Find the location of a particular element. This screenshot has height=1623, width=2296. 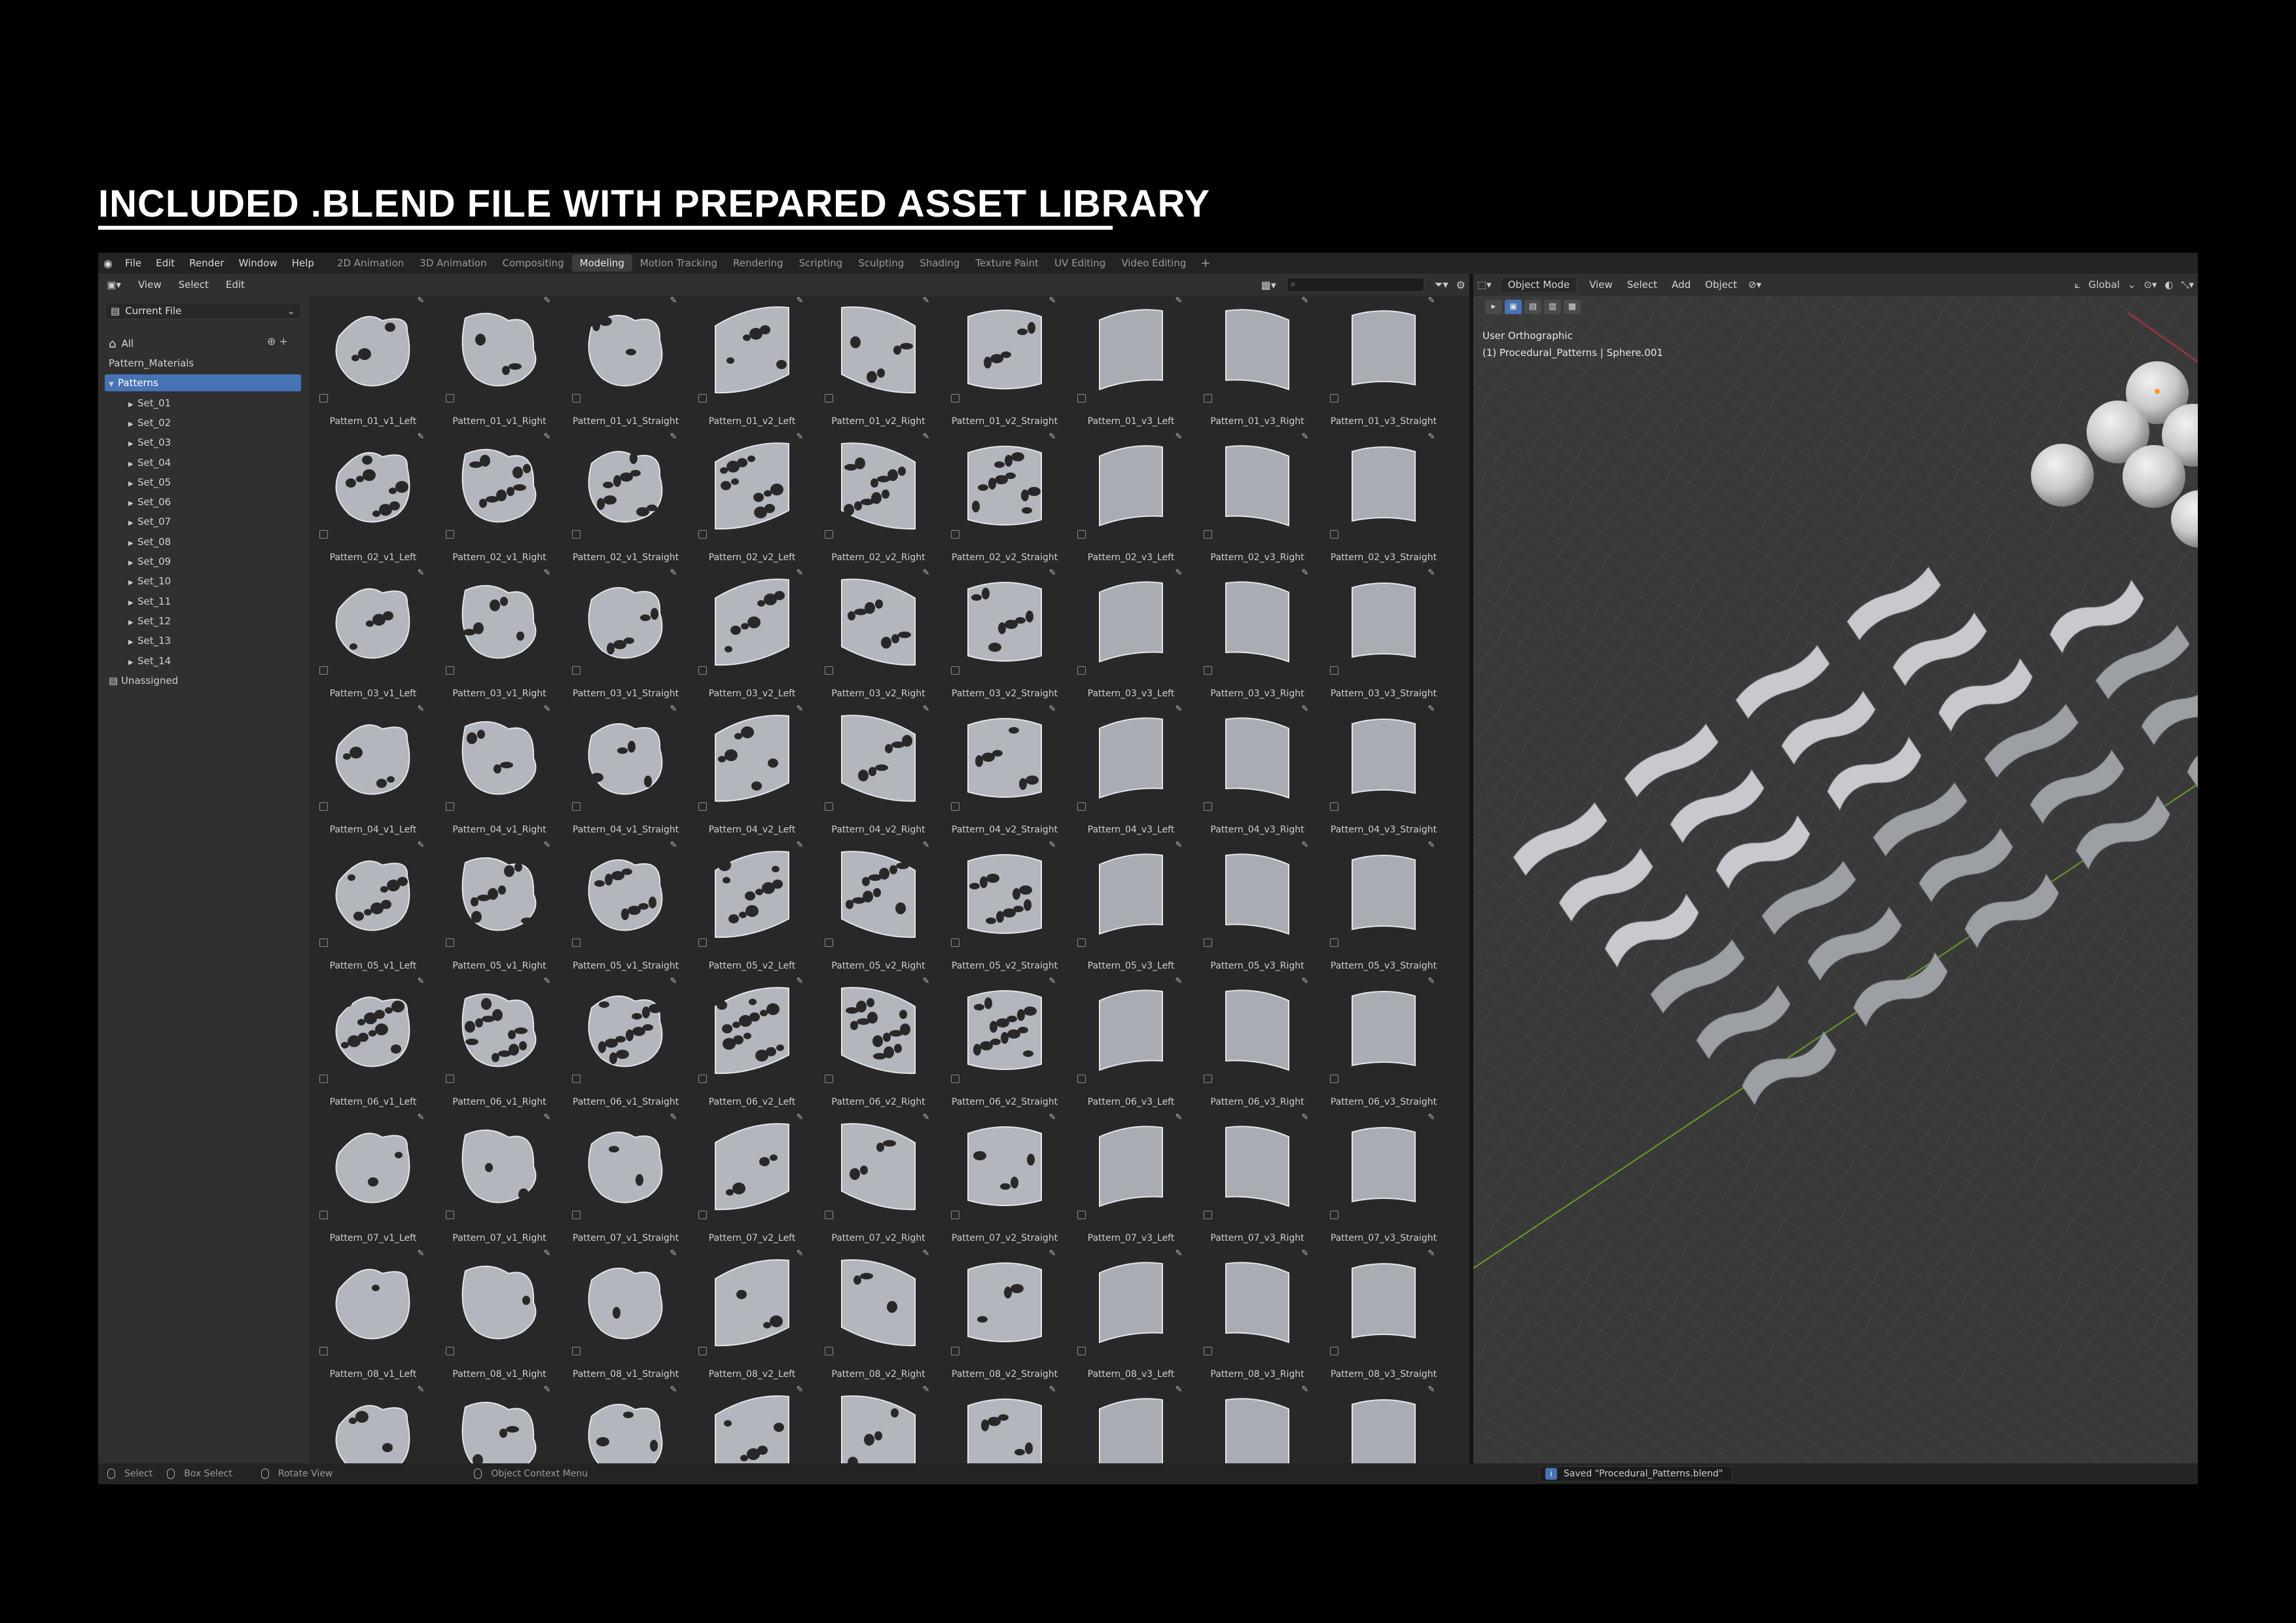

tab-3d-animation: 3D Animation is located at coordinates (453, 263).